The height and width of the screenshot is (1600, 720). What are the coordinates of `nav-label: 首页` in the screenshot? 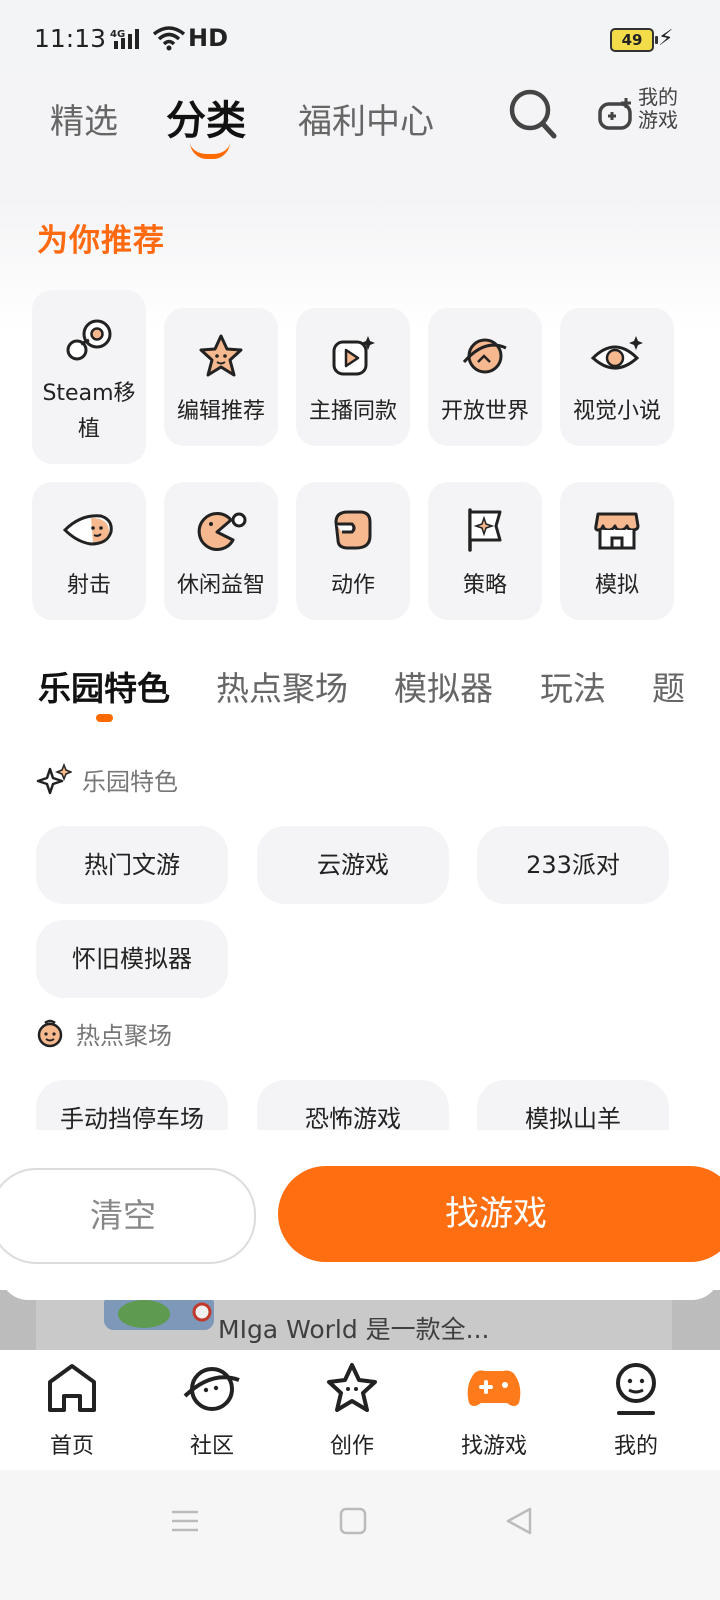 It's located at (71, 1446).